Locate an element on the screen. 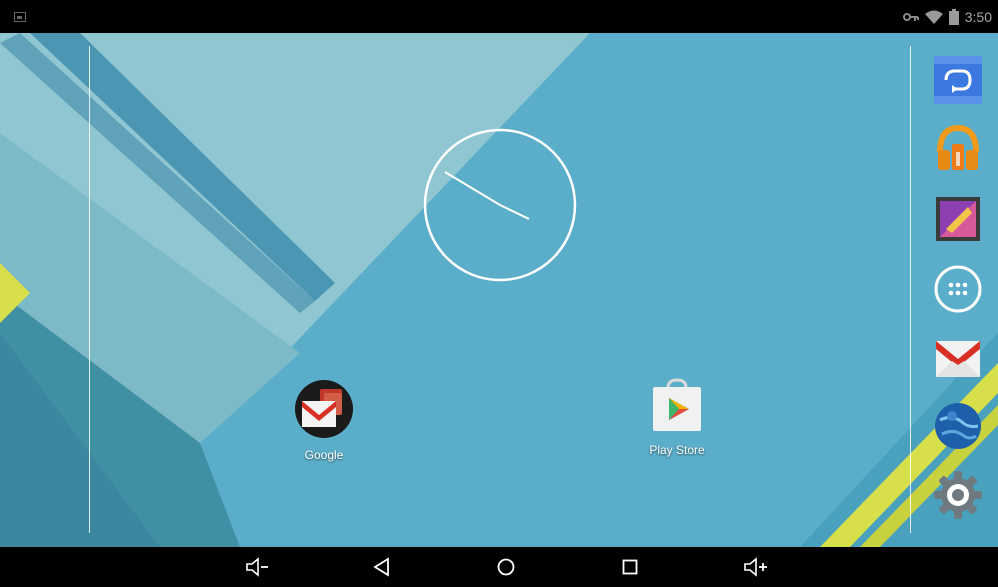 The height and width of the screenshot is (587, 998). screenshot-icon is located at coordinates (20, 17).